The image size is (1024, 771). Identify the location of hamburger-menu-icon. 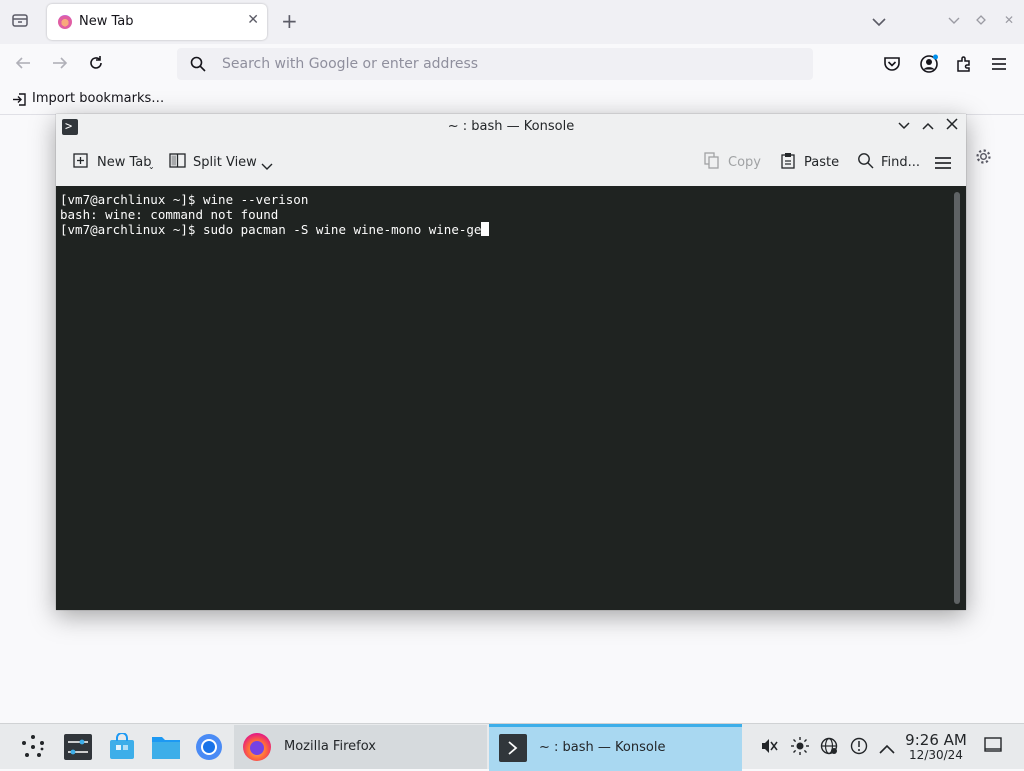
(943, 164).